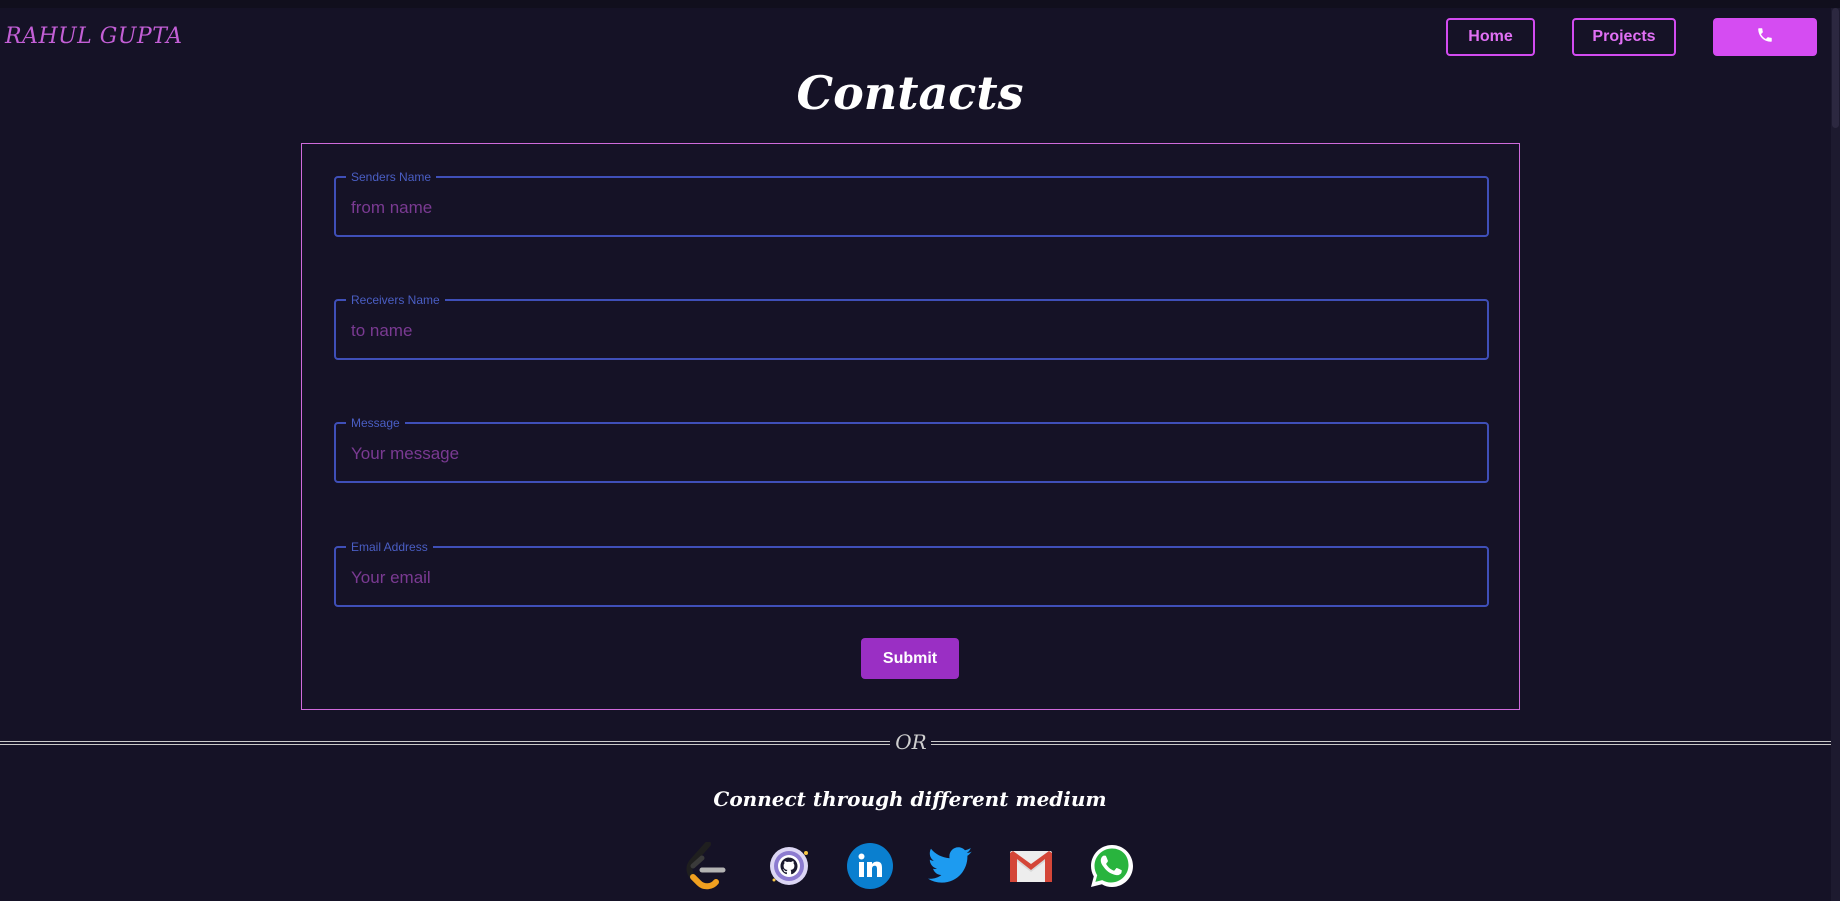 Image resolution: width=1840 pixels, height=901 pixels. Describe the element at coordinates (1112, 866) in the screenshot. I see `whatsapp-icon` at that location.